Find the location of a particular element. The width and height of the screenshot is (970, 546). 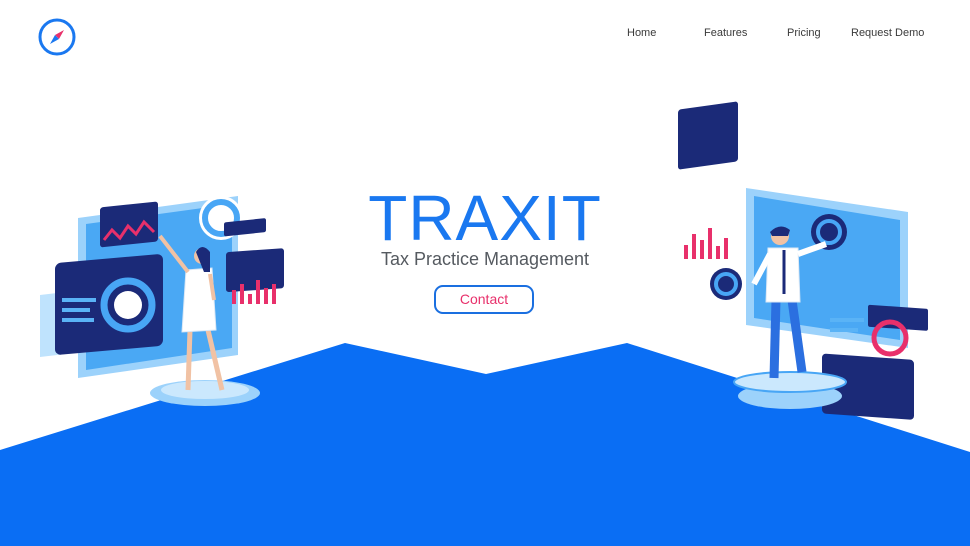

hero-subtitle: Tax Practice Management is located at coordinates (485, 259).